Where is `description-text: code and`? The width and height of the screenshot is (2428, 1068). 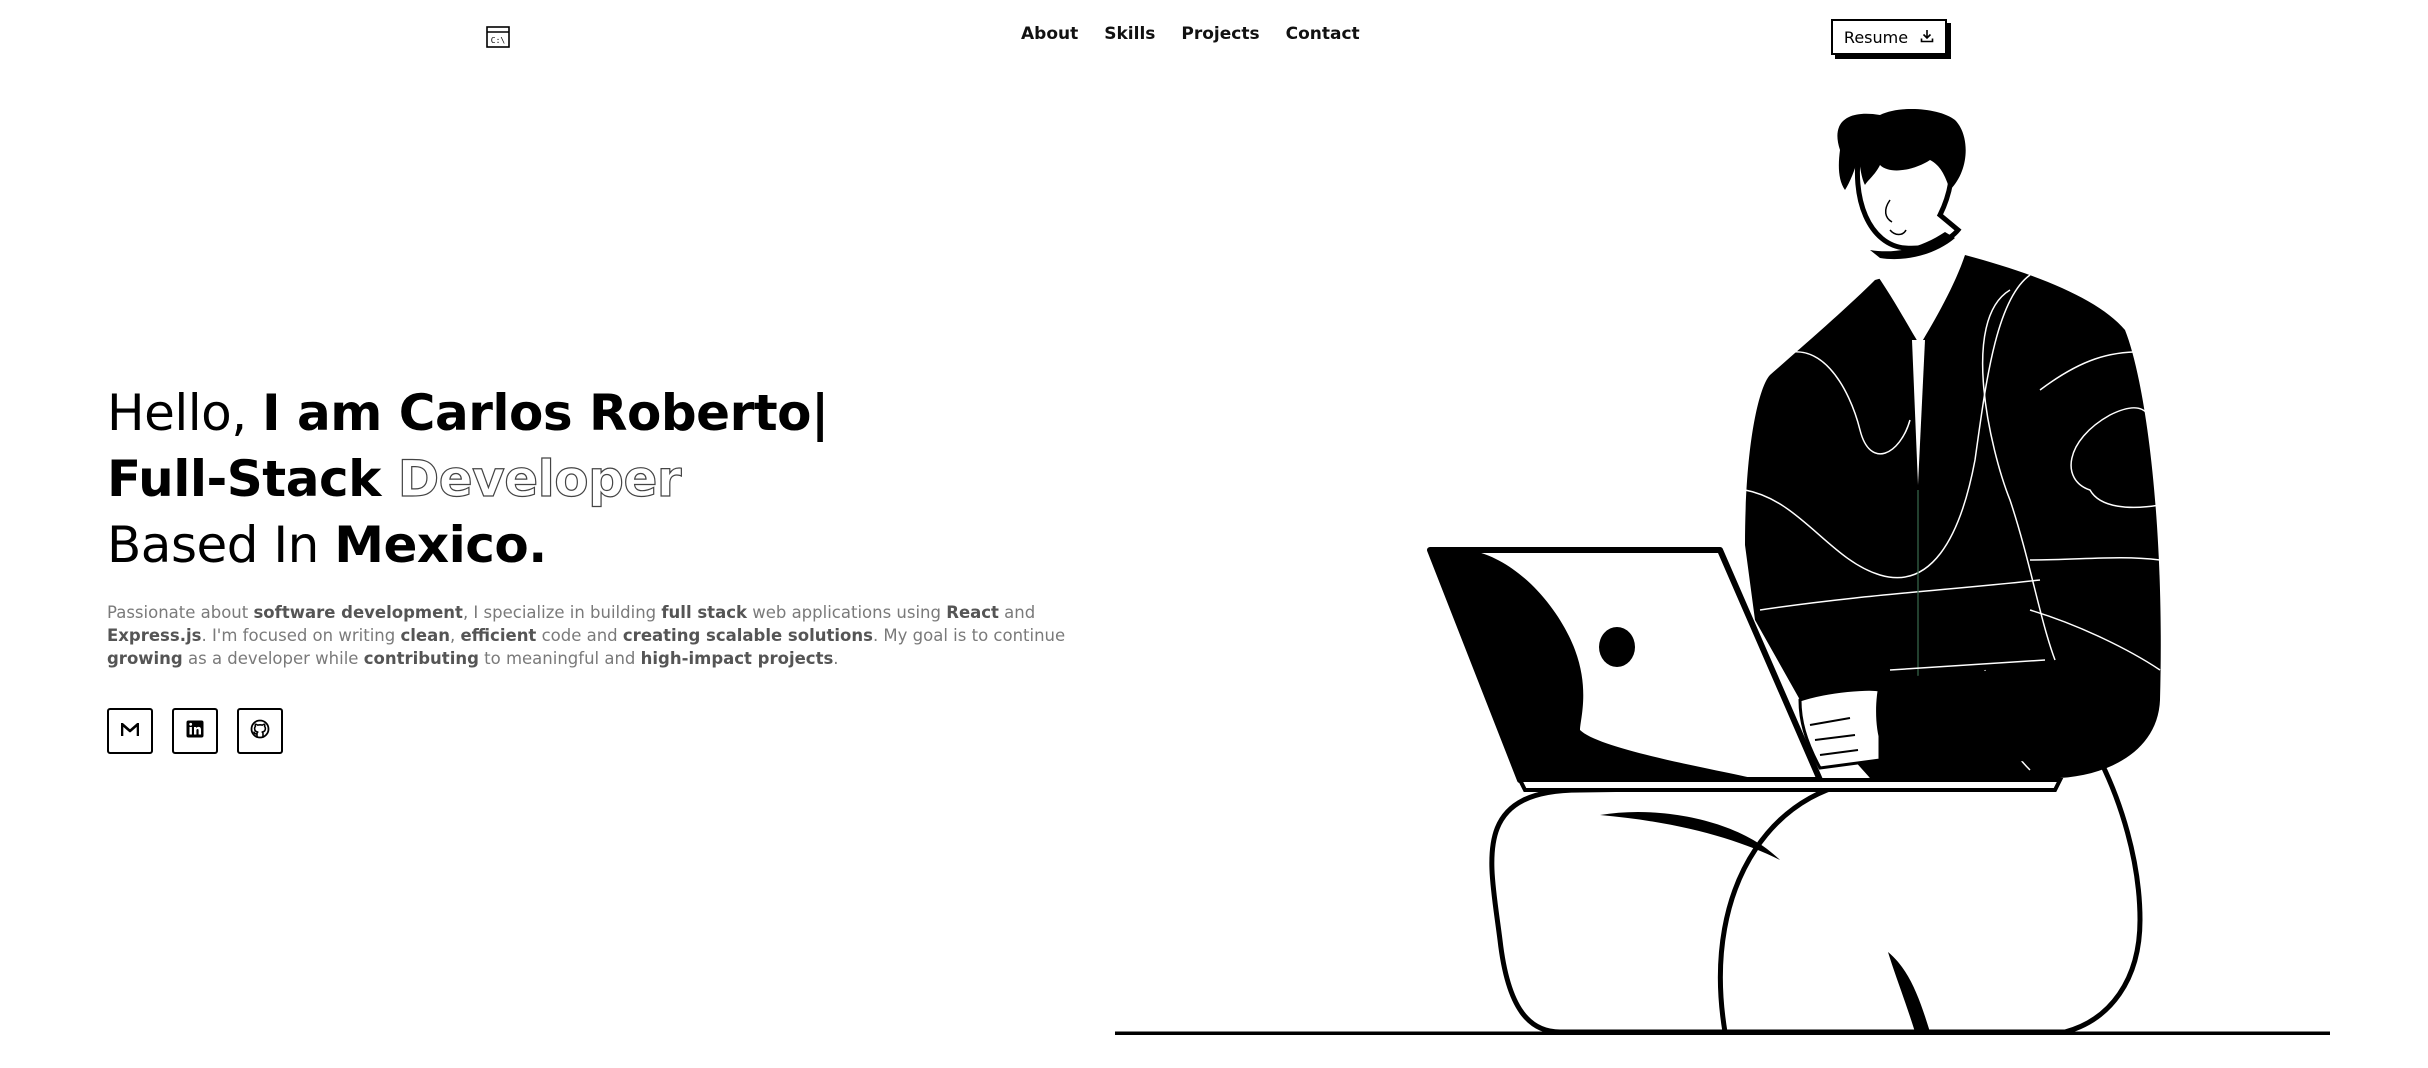 description-text: code and is located at coordinates (579, 635).